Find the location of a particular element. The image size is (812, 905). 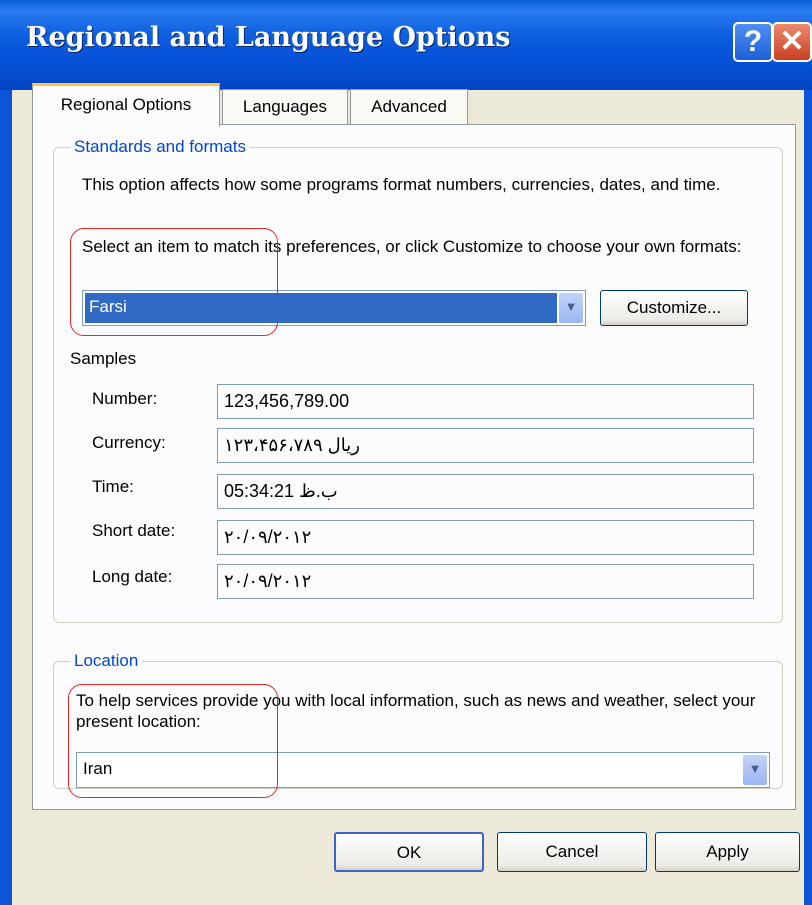

close-button: ✕ is located at coordinates (792, 42).